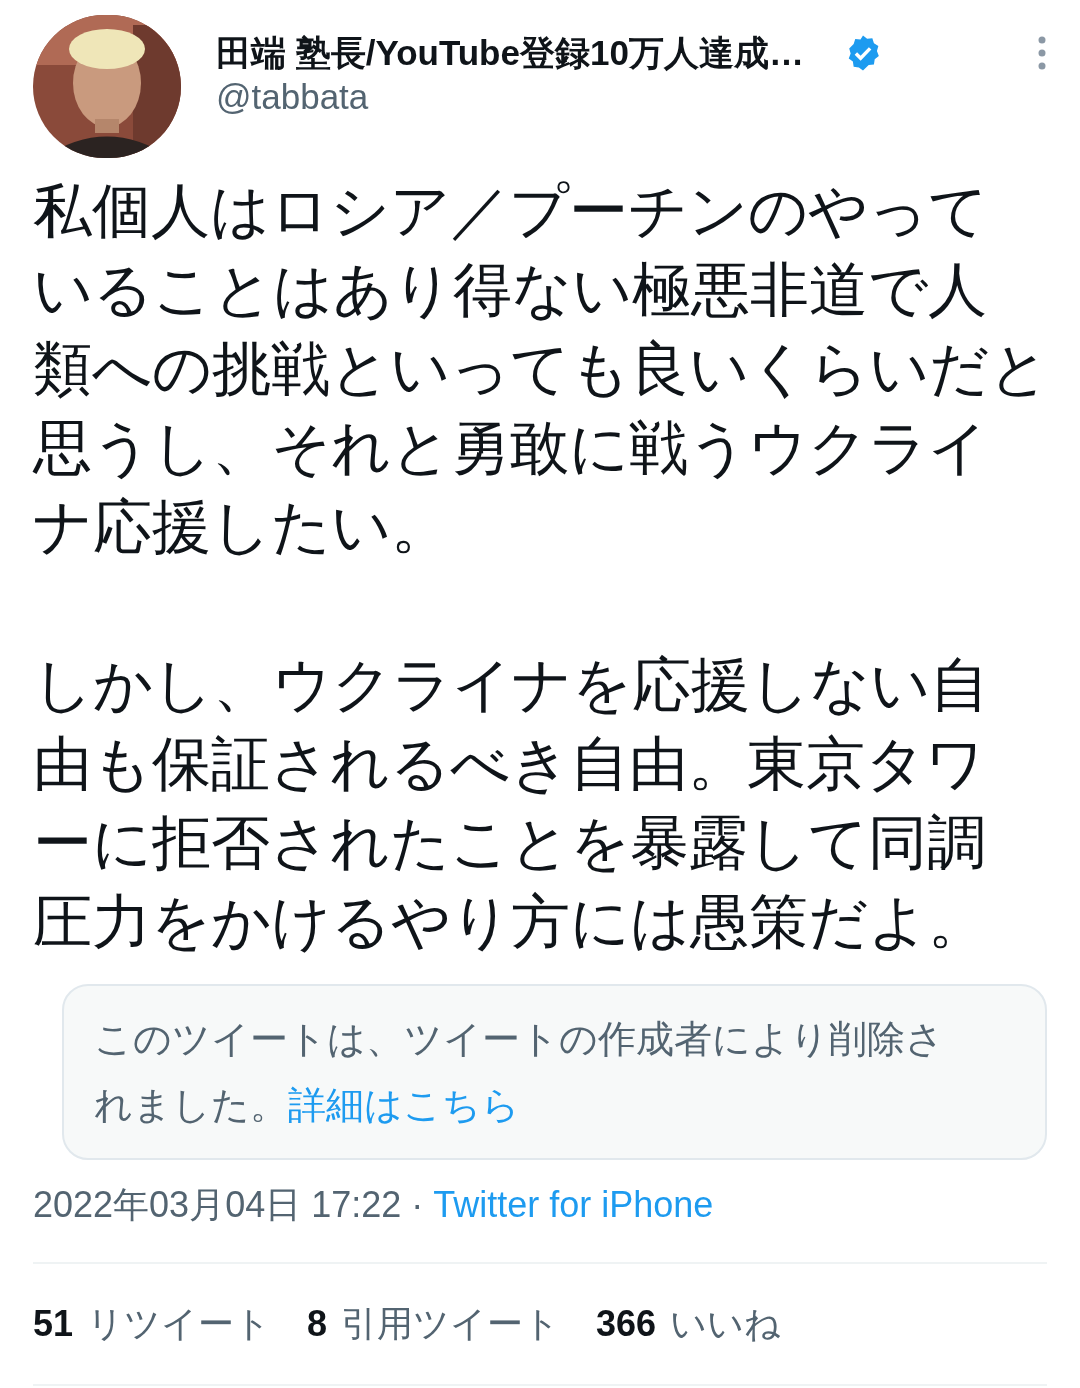 The width and height of the screenshot is (1080, 1388). I want to click on stat-label: いいね, so click(726, 1324).